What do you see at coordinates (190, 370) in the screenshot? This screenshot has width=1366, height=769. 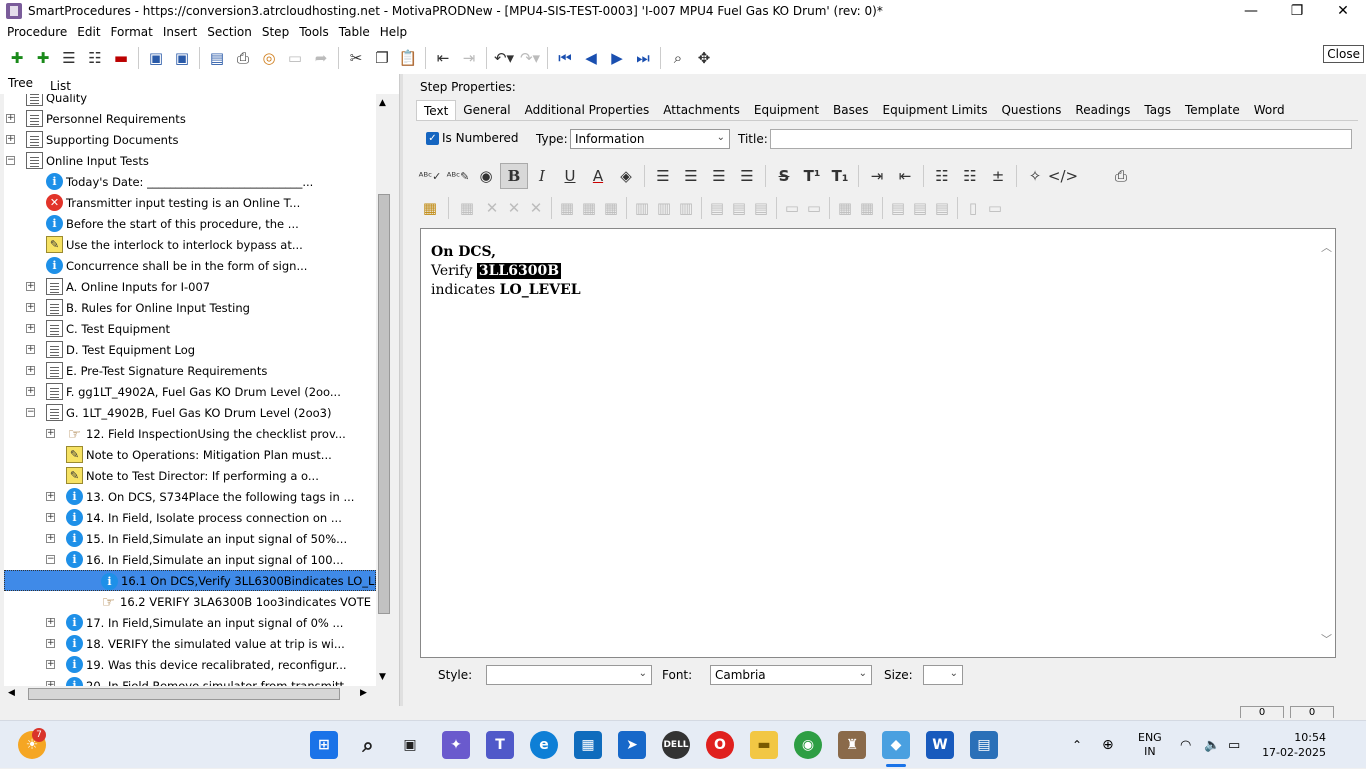 I see `tree-node: + E. Pre-Test Signature Requirements` at bounding box center [190, 370].